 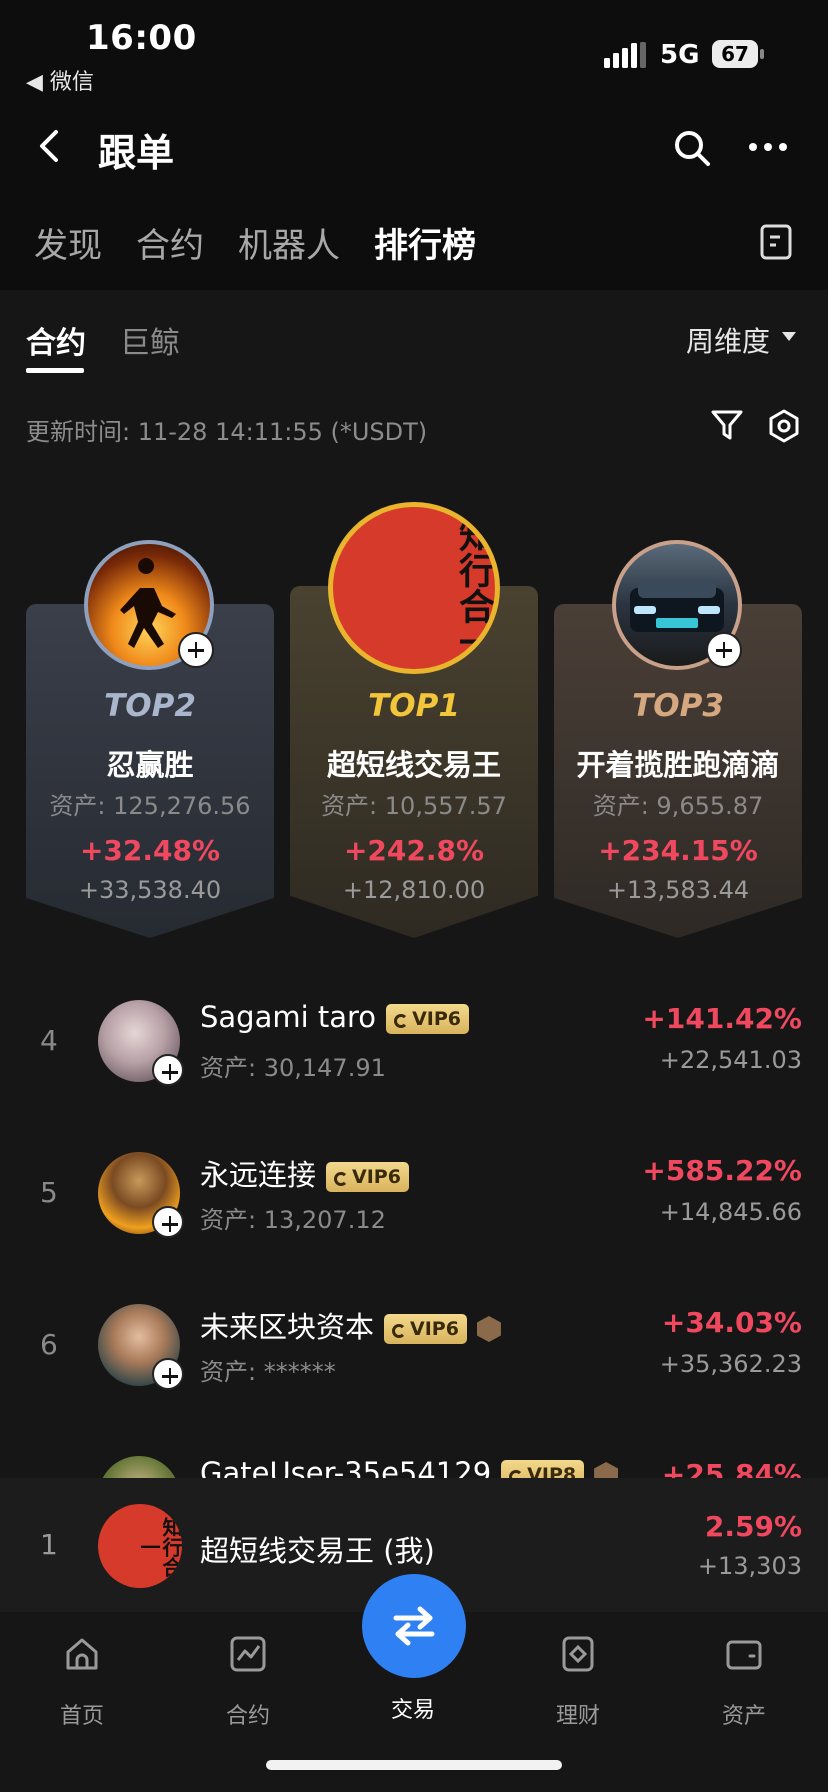 I want to click on trader-name-text: 永远连接, so click(x=258, y=1175).